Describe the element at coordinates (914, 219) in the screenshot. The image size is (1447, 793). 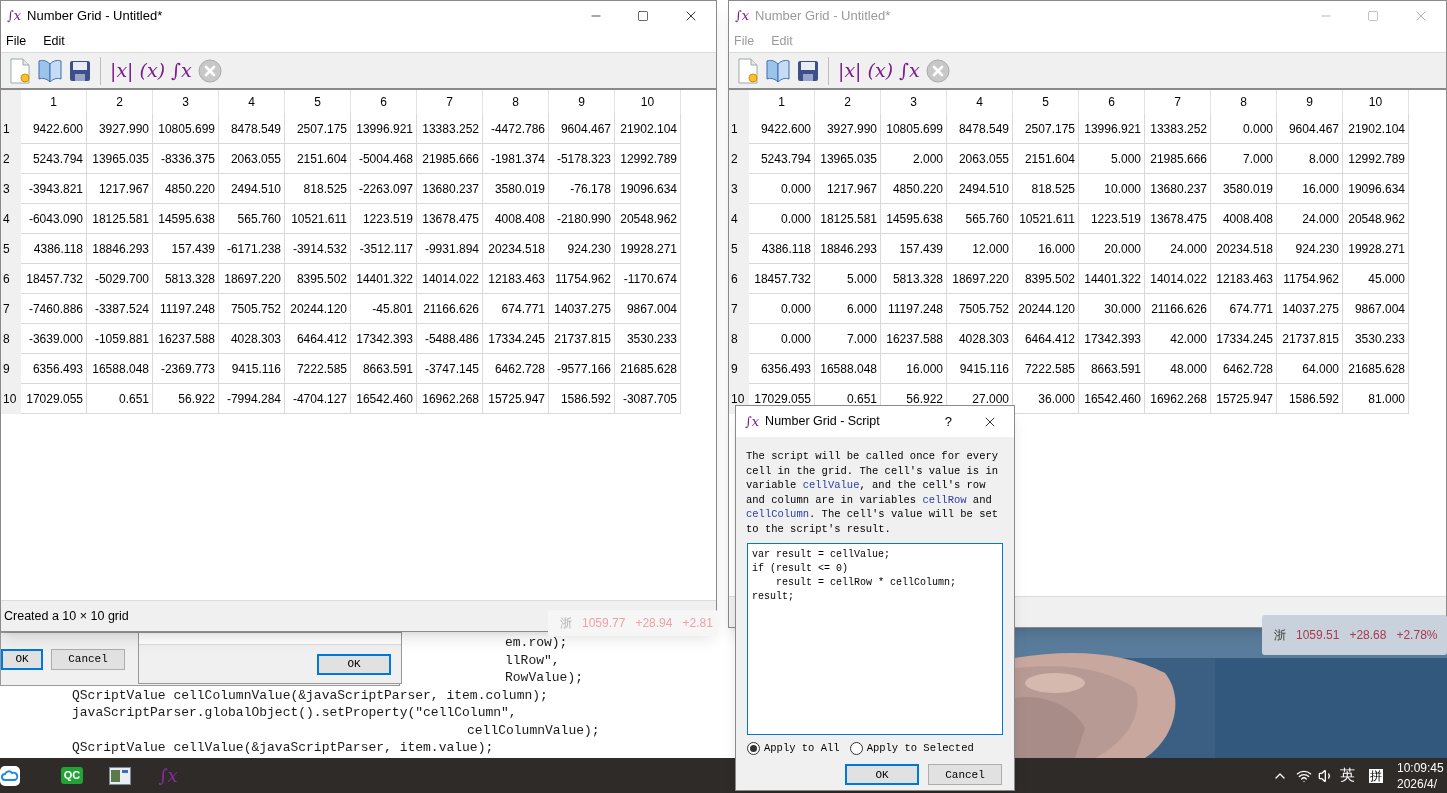
I see `grid-cell: 14595.638` at that location.